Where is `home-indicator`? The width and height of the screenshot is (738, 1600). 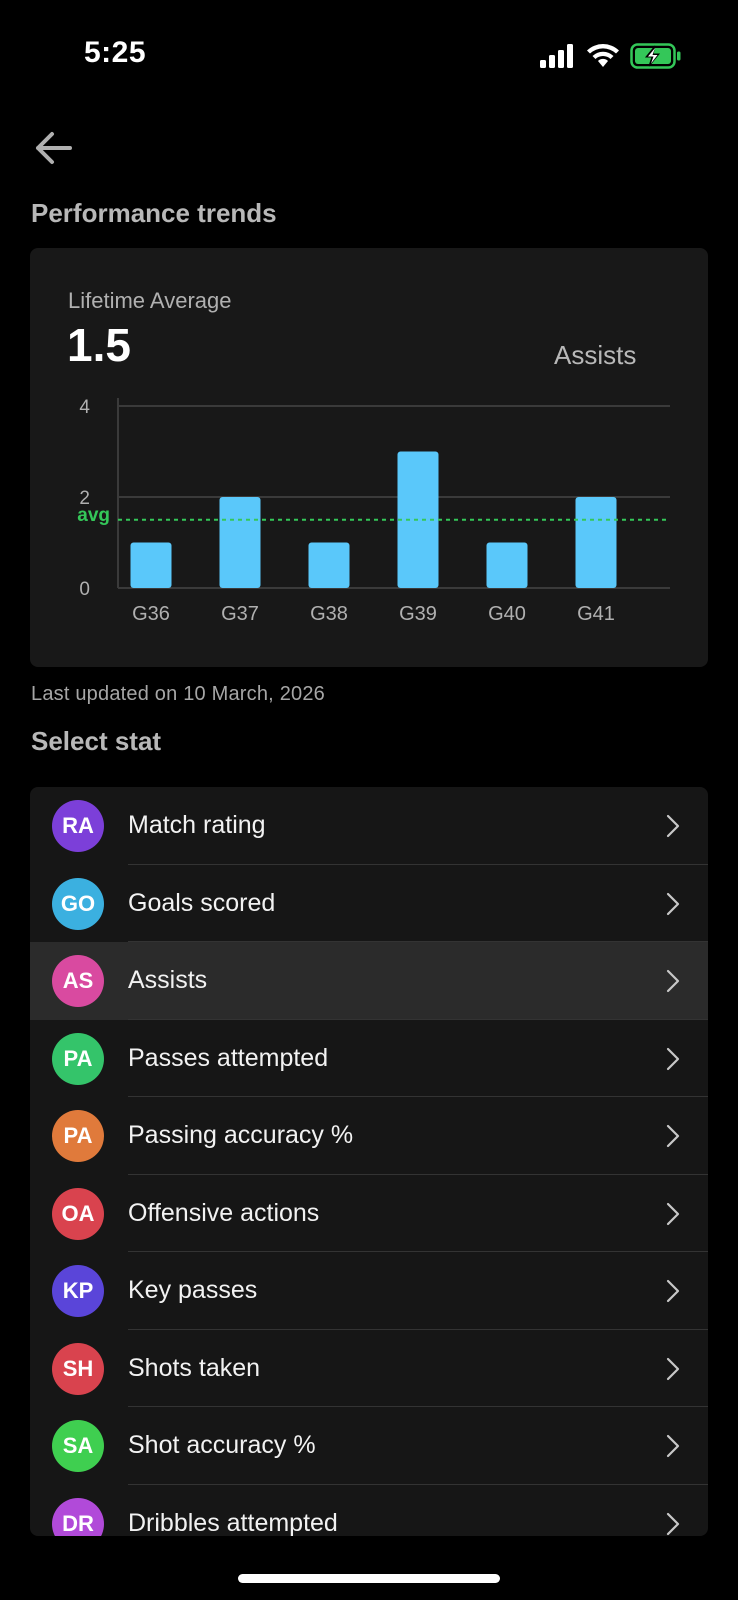
home-indicator is located at coordinates (369, 1578).